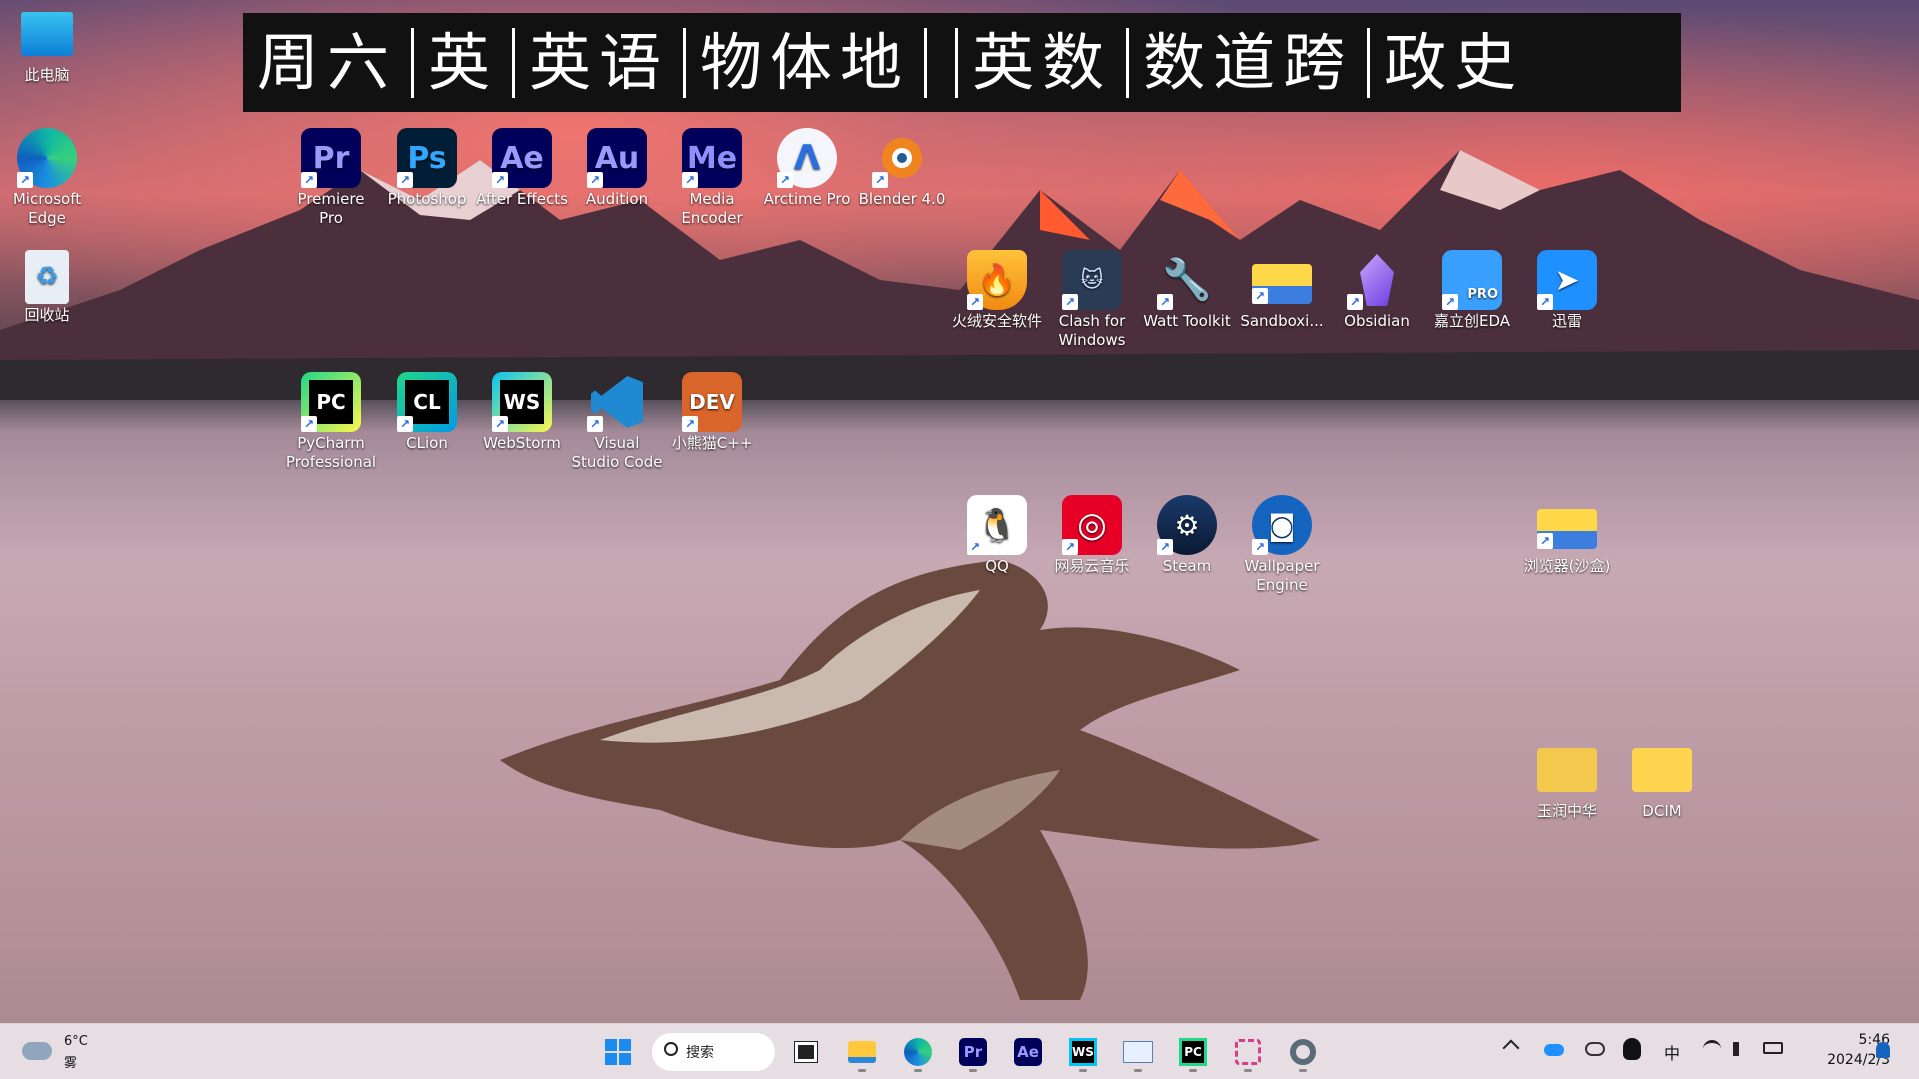 Image resolution: width=1919 pixels, height=1079 pixels. Describe the element at coordinates (1567, 290) in the screenshot. I see `desktop-icon-xunlei: ➤ ↗ 迅雷` at that location.